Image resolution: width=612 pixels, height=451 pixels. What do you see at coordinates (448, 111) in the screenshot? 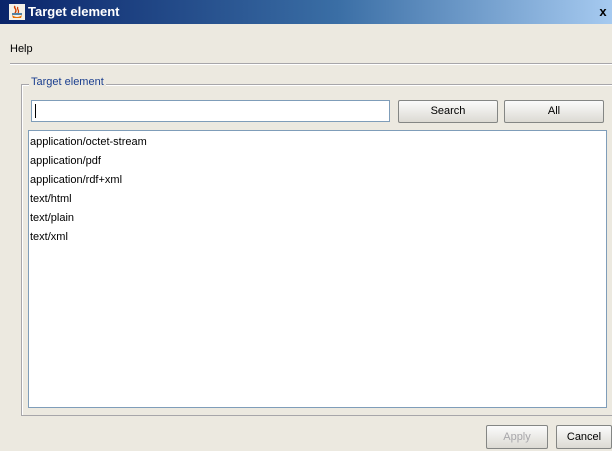
I see `search-button: Search` at bounding box center [448, 111].